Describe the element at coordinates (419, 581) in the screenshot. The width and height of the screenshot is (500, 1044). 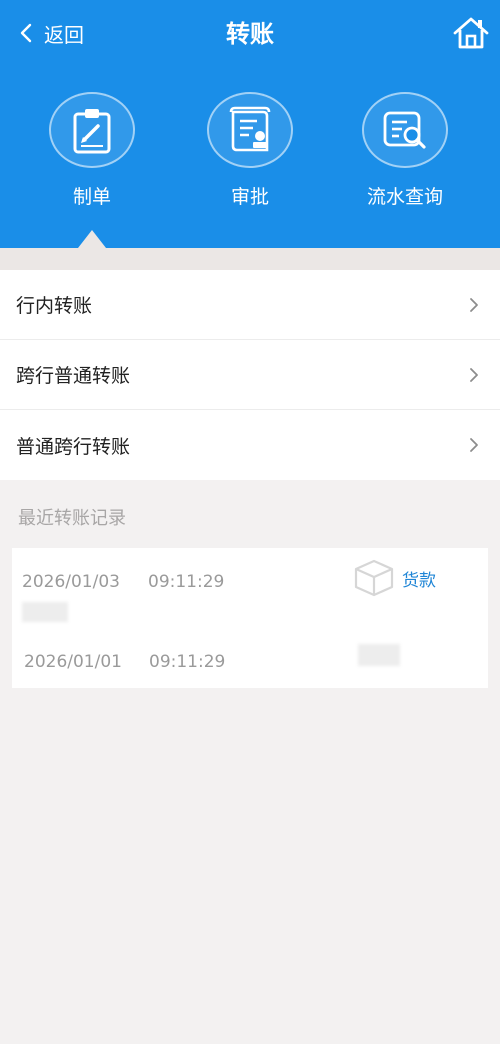
I see `record-purpose: 货款` at that location.